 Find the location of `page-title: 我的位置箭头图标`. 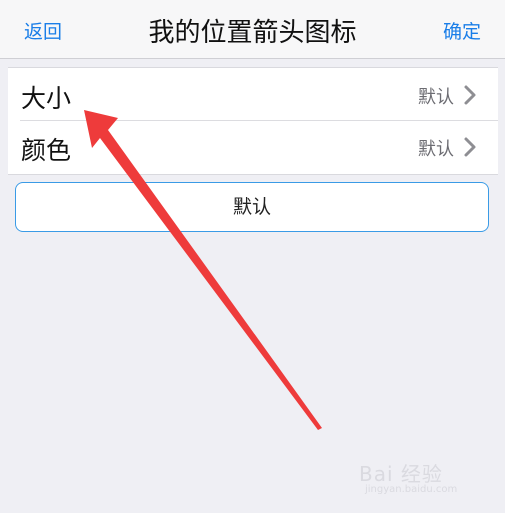

page-title: 我的位置箭头图标 is located at coordinates (252, 33).